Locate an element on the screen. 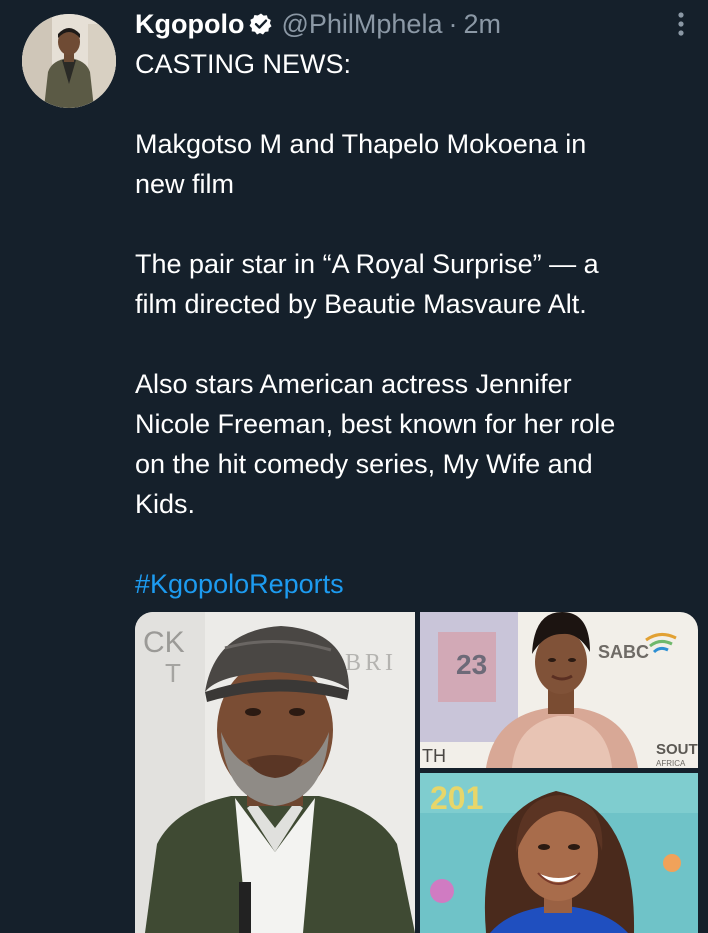 This screenshot has width=708, height=933. photo-makgotso-m-icon: 23 SABC TH SOUTH AFRICA is located at coordinates (559, 690).